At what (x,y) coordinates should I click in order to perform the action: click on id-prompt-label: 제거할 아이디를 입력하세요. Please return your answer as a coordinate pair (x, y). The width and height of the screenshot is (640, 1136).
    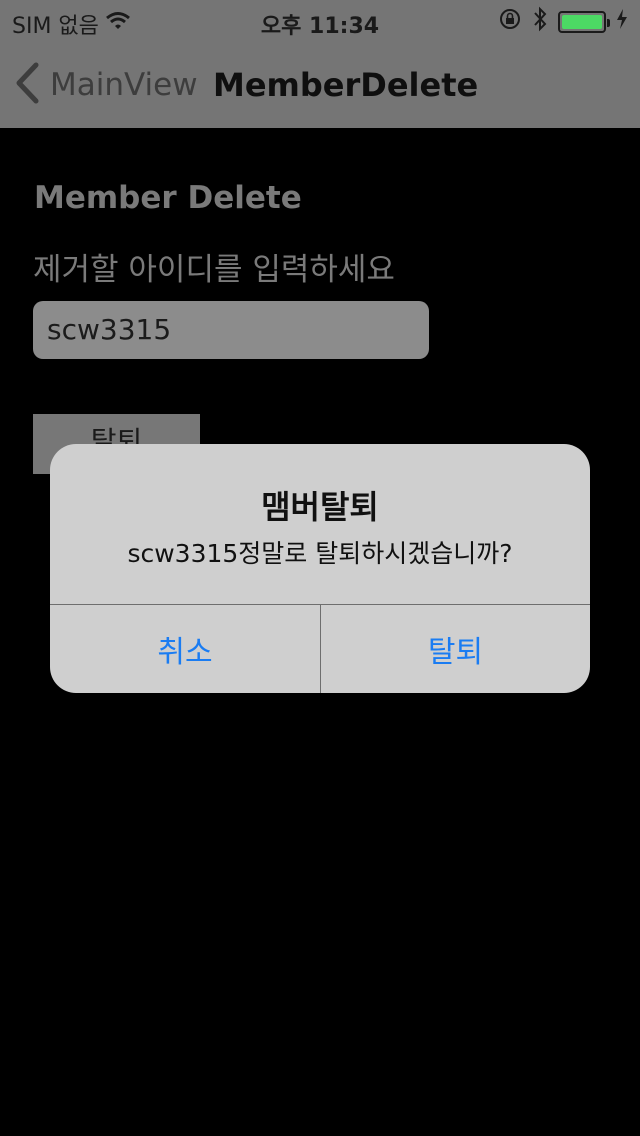
    Looking at the image, I should click on (214, 270).